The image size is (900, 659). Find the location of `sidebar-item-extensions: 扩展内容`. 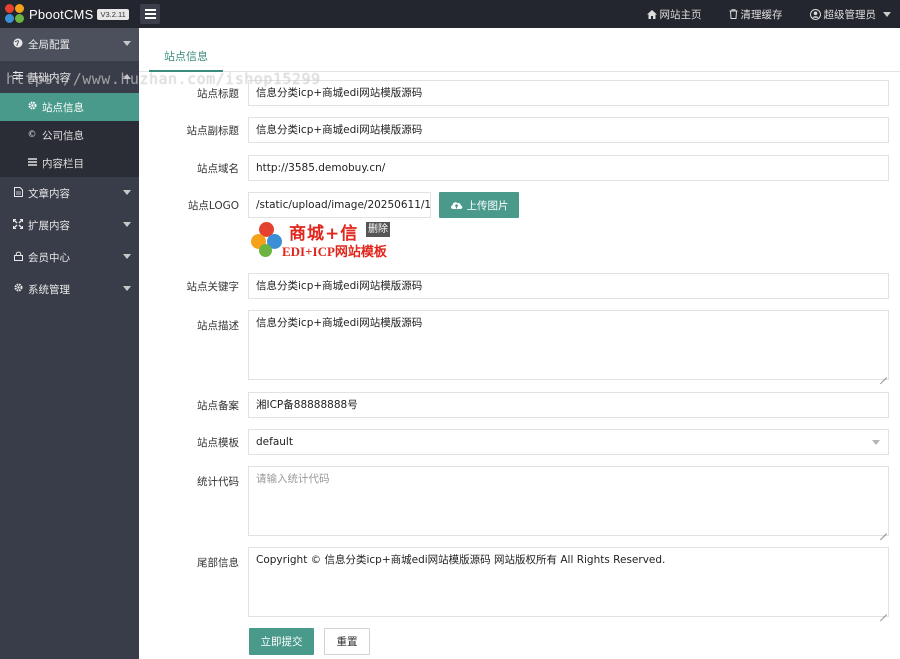

sidebar-item-extensions: 扩展内容 is located at coordinates (69, 225).